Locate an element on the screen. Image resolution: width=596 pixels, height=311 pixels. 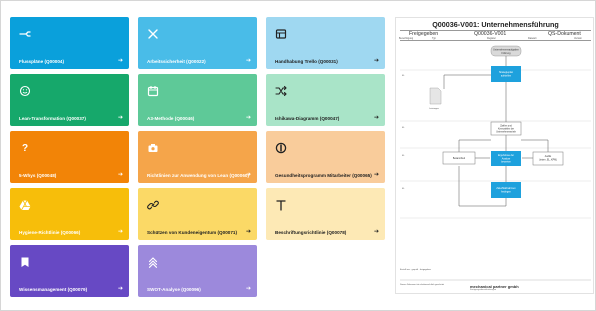
camera-icon is located at coordinates (153, 148).